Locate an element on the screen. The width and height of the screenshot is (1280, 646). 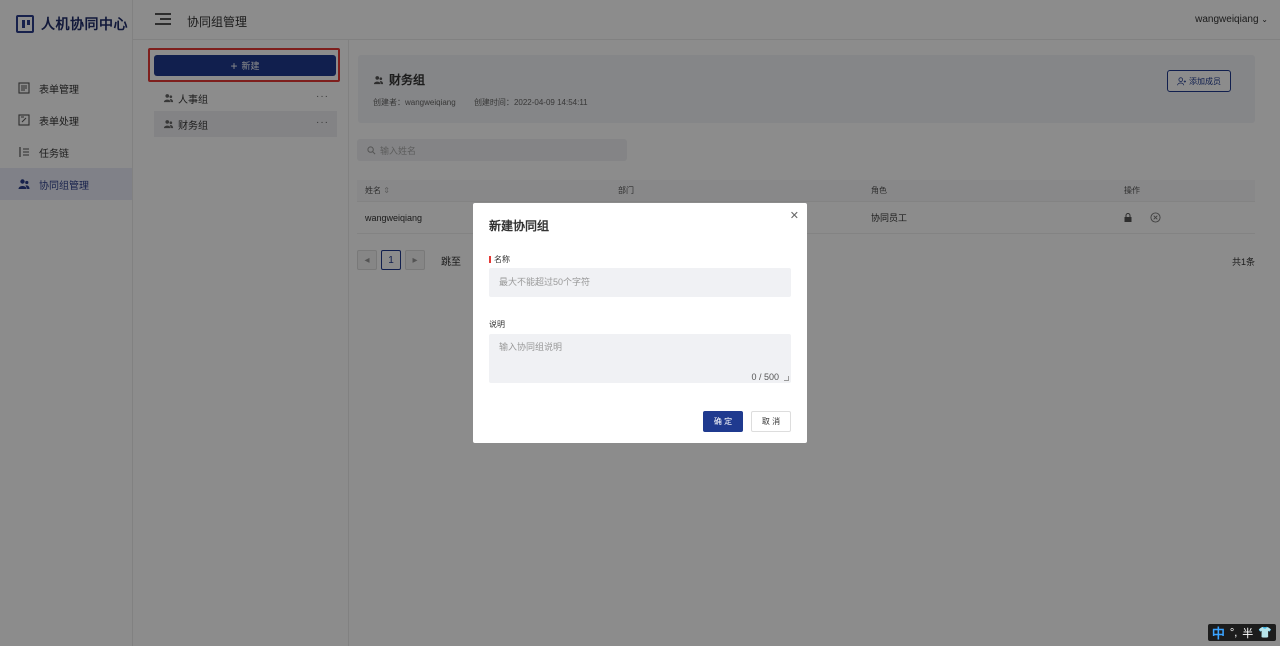
desc-label: 说明 is located at coordinates (497, 324).